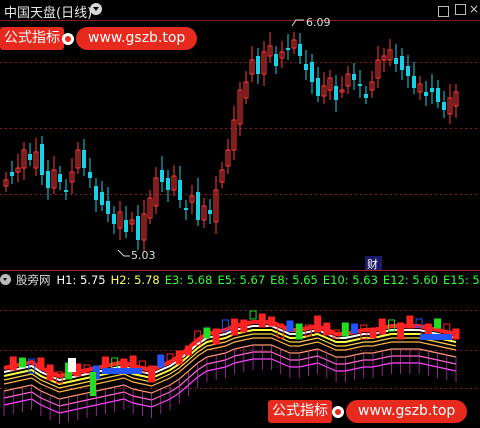 The width and height of the screenshot is (480, 428). Describe the element at coordinates (460, 9) in the screenshot. I see `window-maximize-icon` at that location.